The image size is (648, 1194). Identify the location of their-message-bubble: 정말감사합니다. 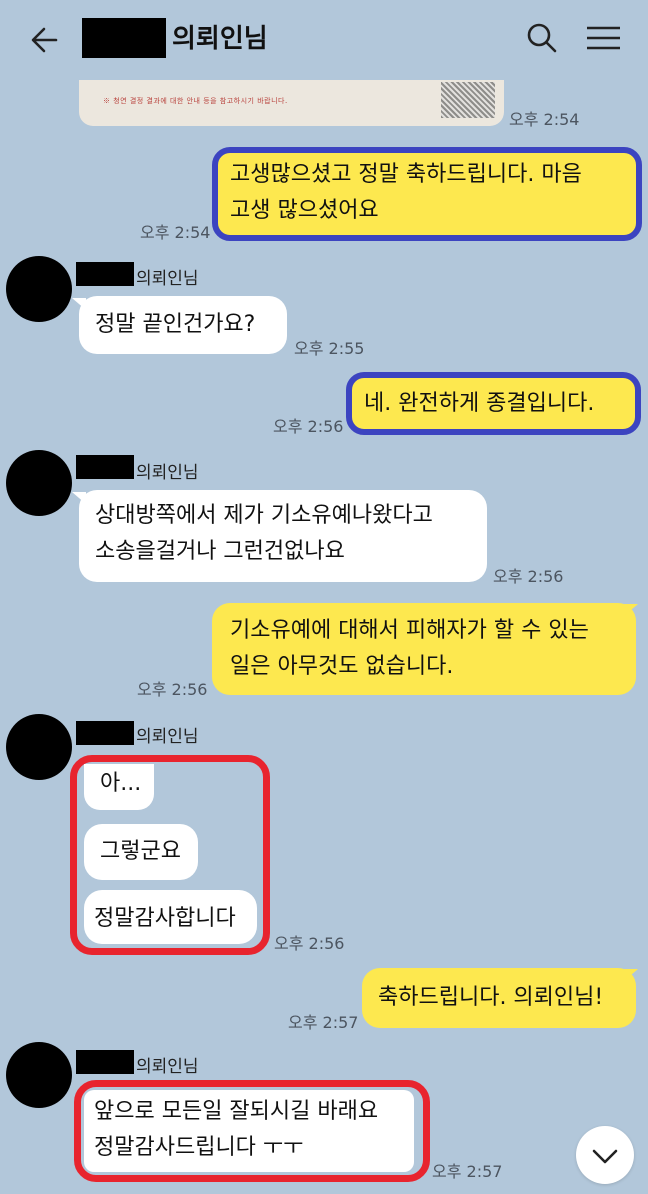
(170, 917).